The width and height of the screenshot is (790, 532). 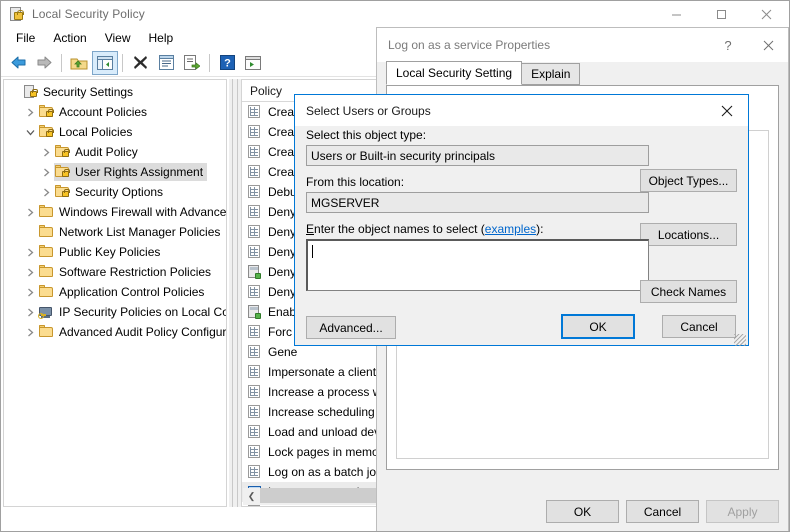 I want to click on tree-expander-expanded-icon, so click(x=30, y=132).